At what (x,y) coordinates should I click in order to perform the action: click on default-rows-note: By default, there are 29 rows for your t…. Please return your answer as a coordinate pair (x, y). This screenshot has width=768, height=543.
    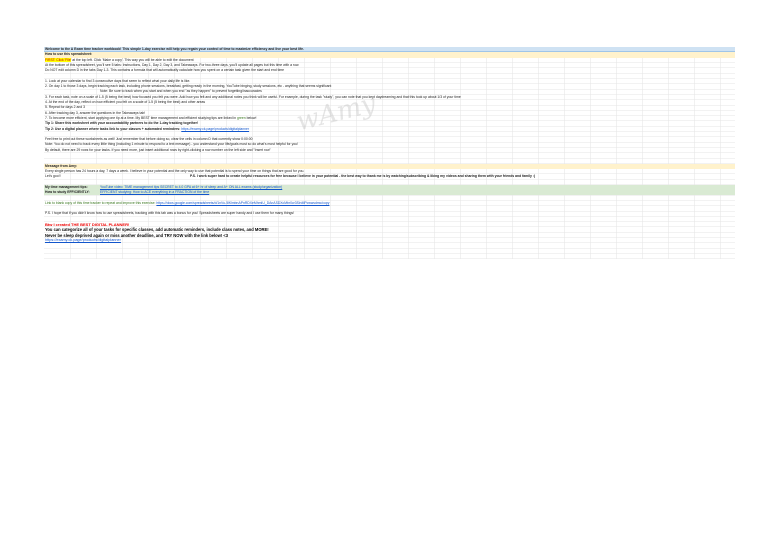
    Looking at the image, I should click on (158, 149).